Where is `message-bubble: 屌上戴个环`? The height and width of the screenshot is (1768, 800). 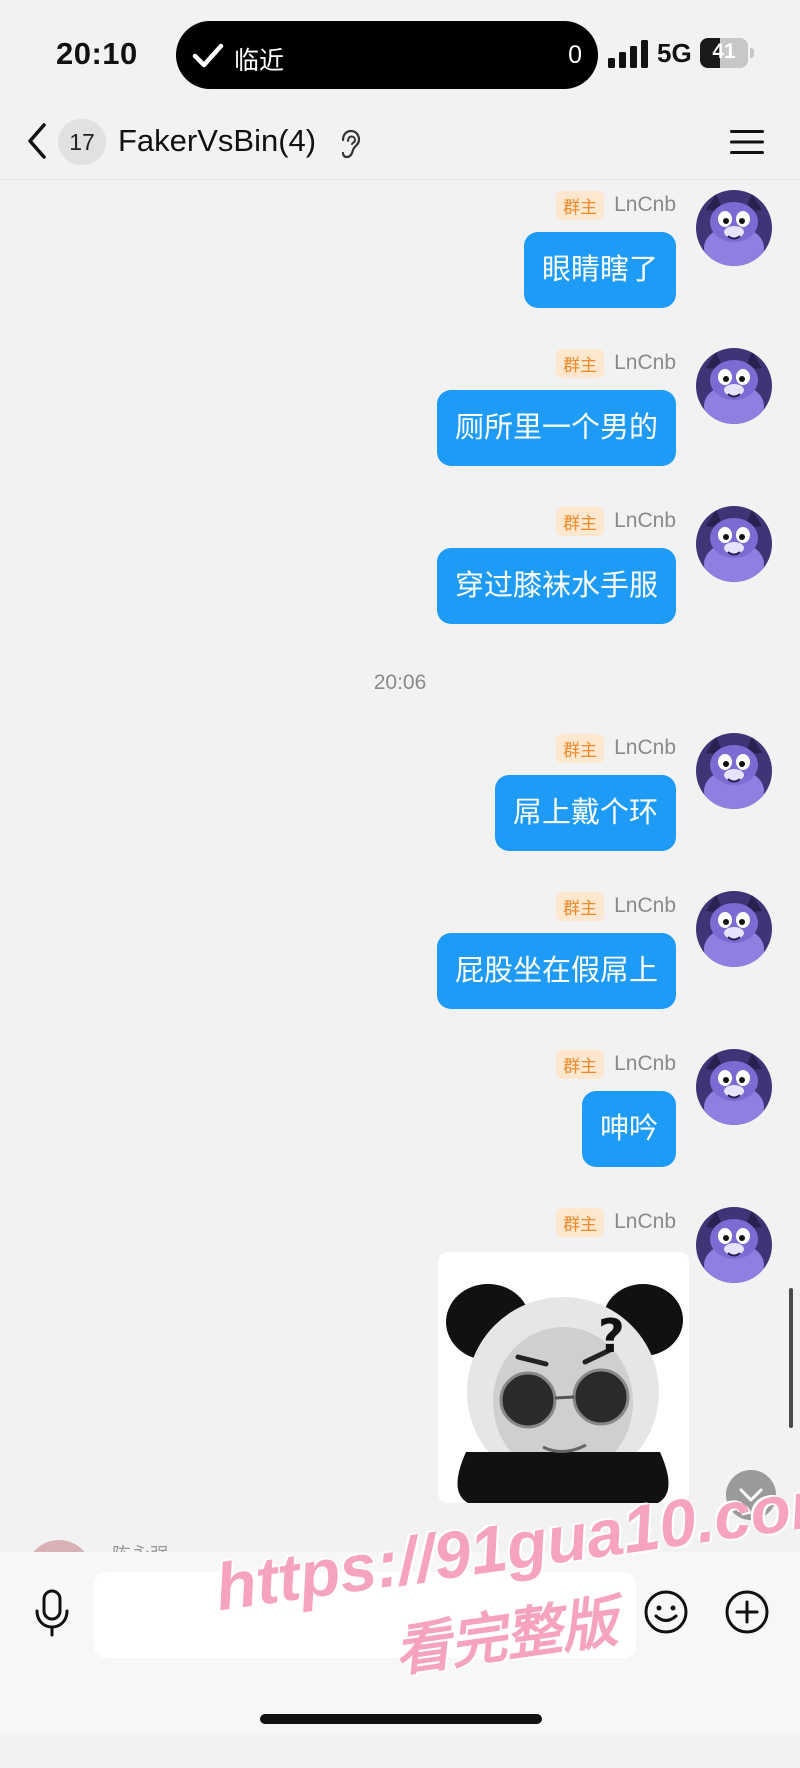
message-bubble: 屌上戴个环 is located at coordinates (585, 813).